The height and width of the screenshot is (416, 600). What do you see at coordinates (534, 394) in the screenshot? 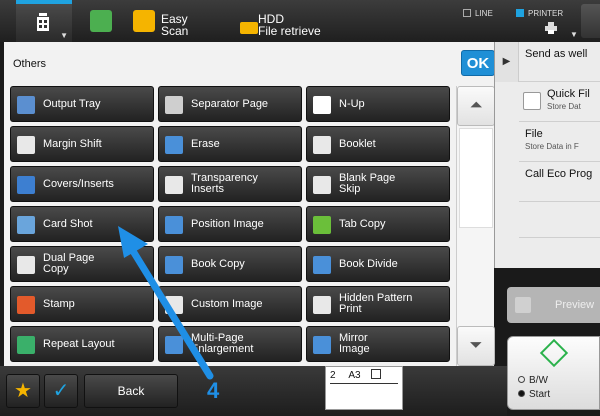
I see `start-option: Start` at bounding box center [534, 394].